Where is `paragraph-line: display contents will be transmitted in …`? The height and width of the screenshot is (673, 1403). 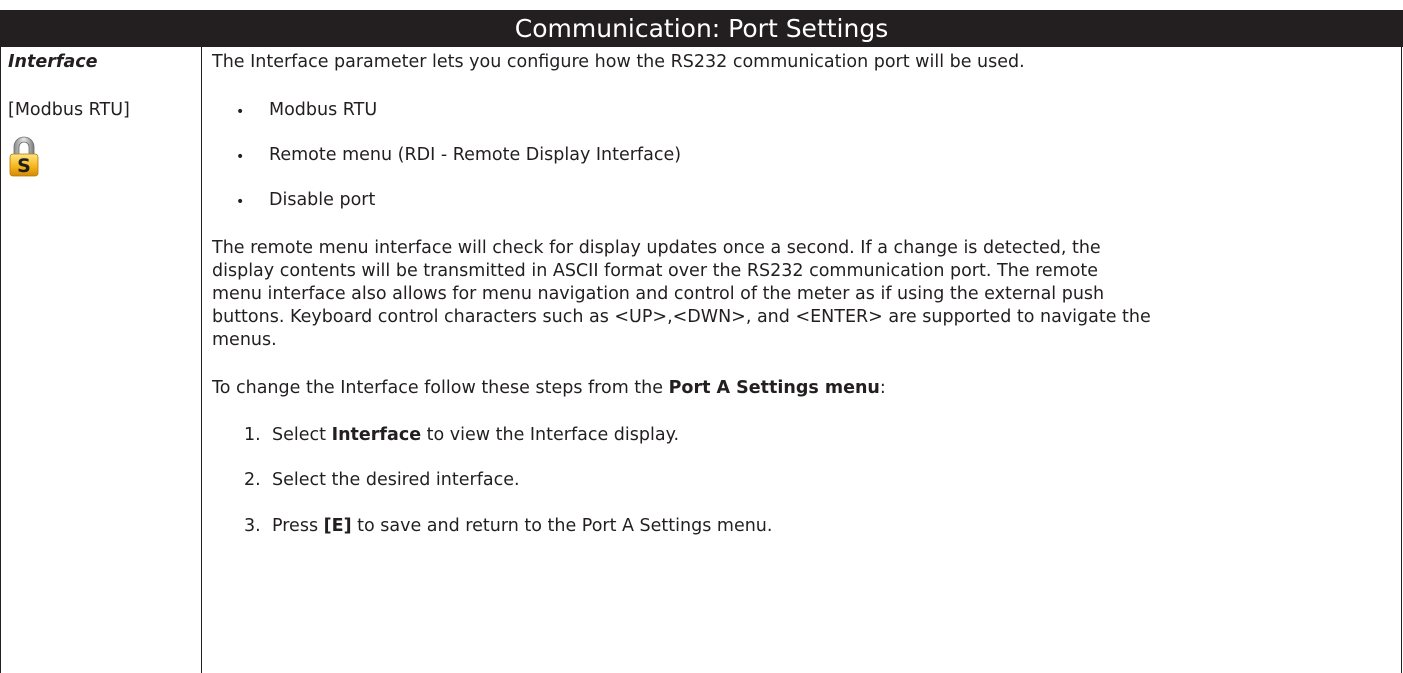
paragraph-line: display contents will be transmitted in … is located at coordinates (655, 271).